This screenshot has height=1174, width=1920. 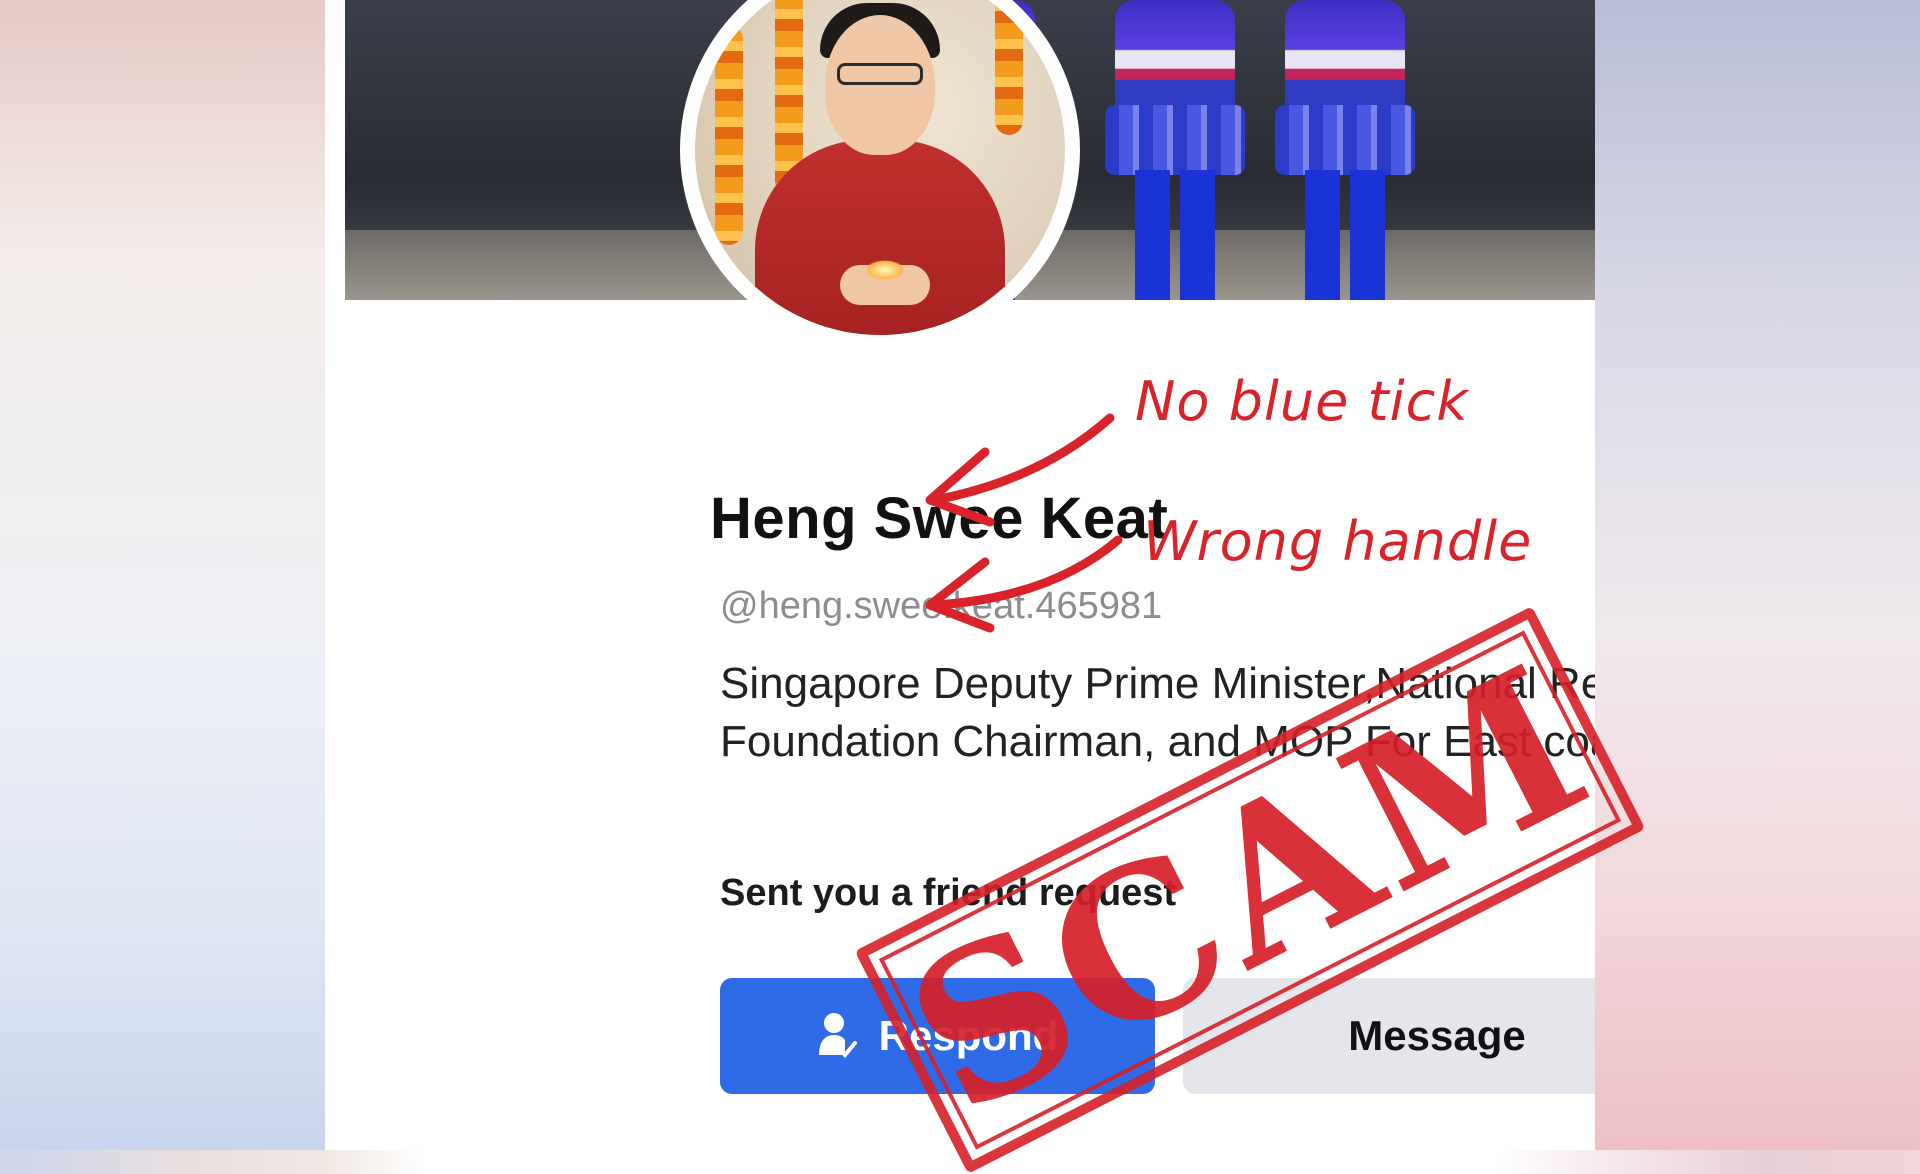 I want to click on annotation-wrong-handle: Wrong handle, so click(x=1338, y=541).